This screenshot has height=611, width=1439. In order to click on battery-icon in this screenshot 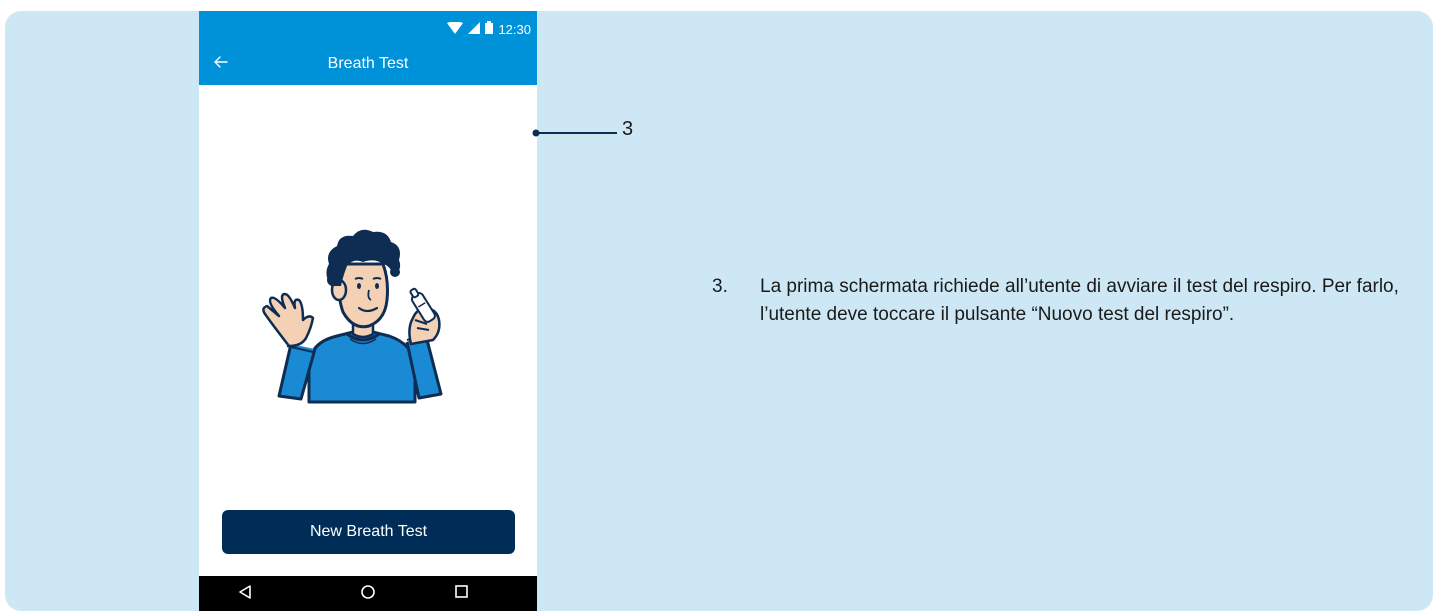, I will do `click(489, 29)`.